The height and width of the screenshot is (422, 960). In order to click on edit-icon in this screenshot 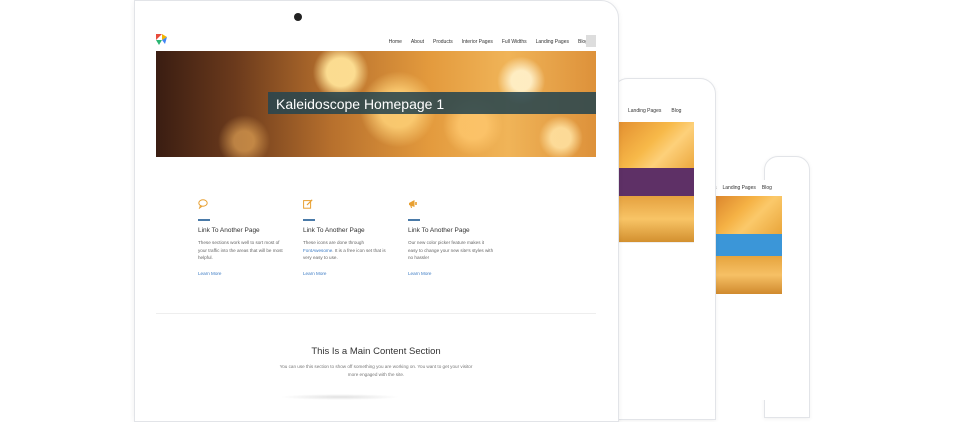, I will do `click(308, 204)`.